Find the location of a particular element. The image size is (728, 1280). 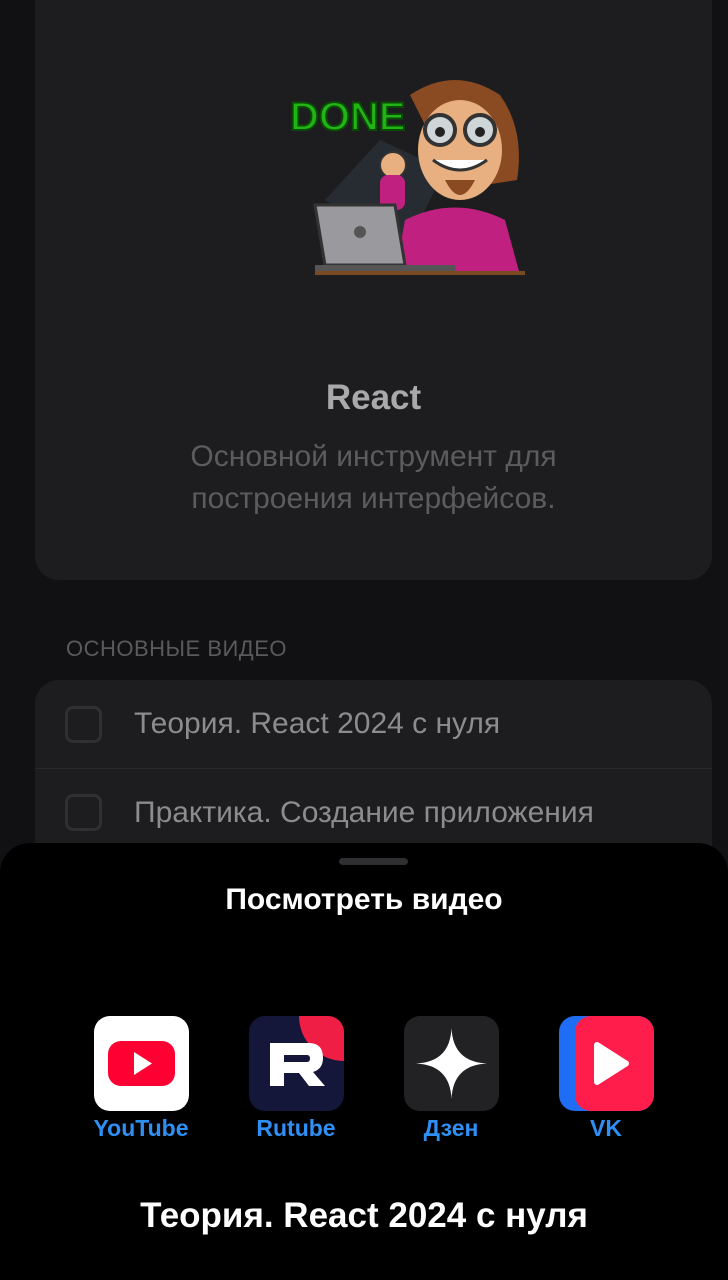

video-row: Теория. React 2024 с нуля is located at coordinates (373, 724).